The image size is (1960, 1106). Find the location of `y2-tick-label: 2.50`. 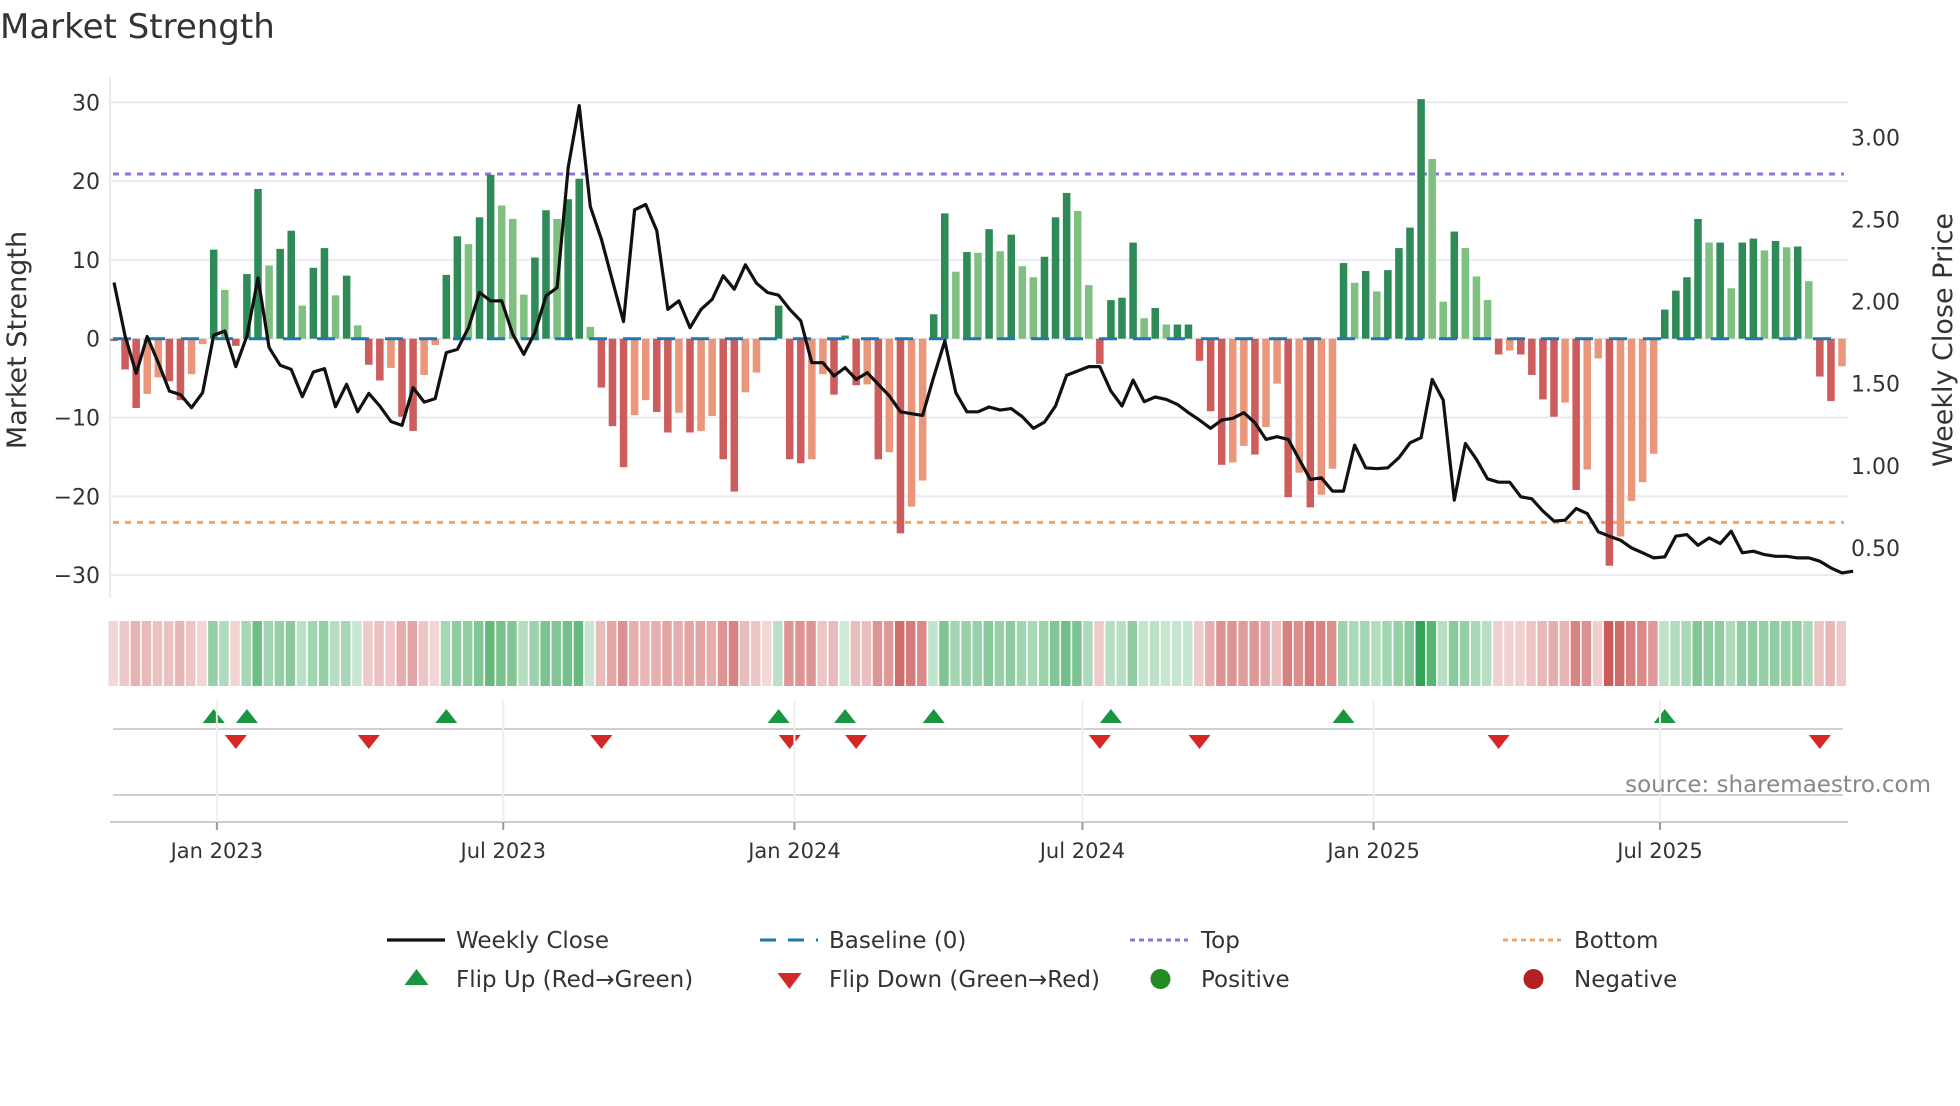

y2-tick-label: 2.50 is located at coordinates (1875, 220).